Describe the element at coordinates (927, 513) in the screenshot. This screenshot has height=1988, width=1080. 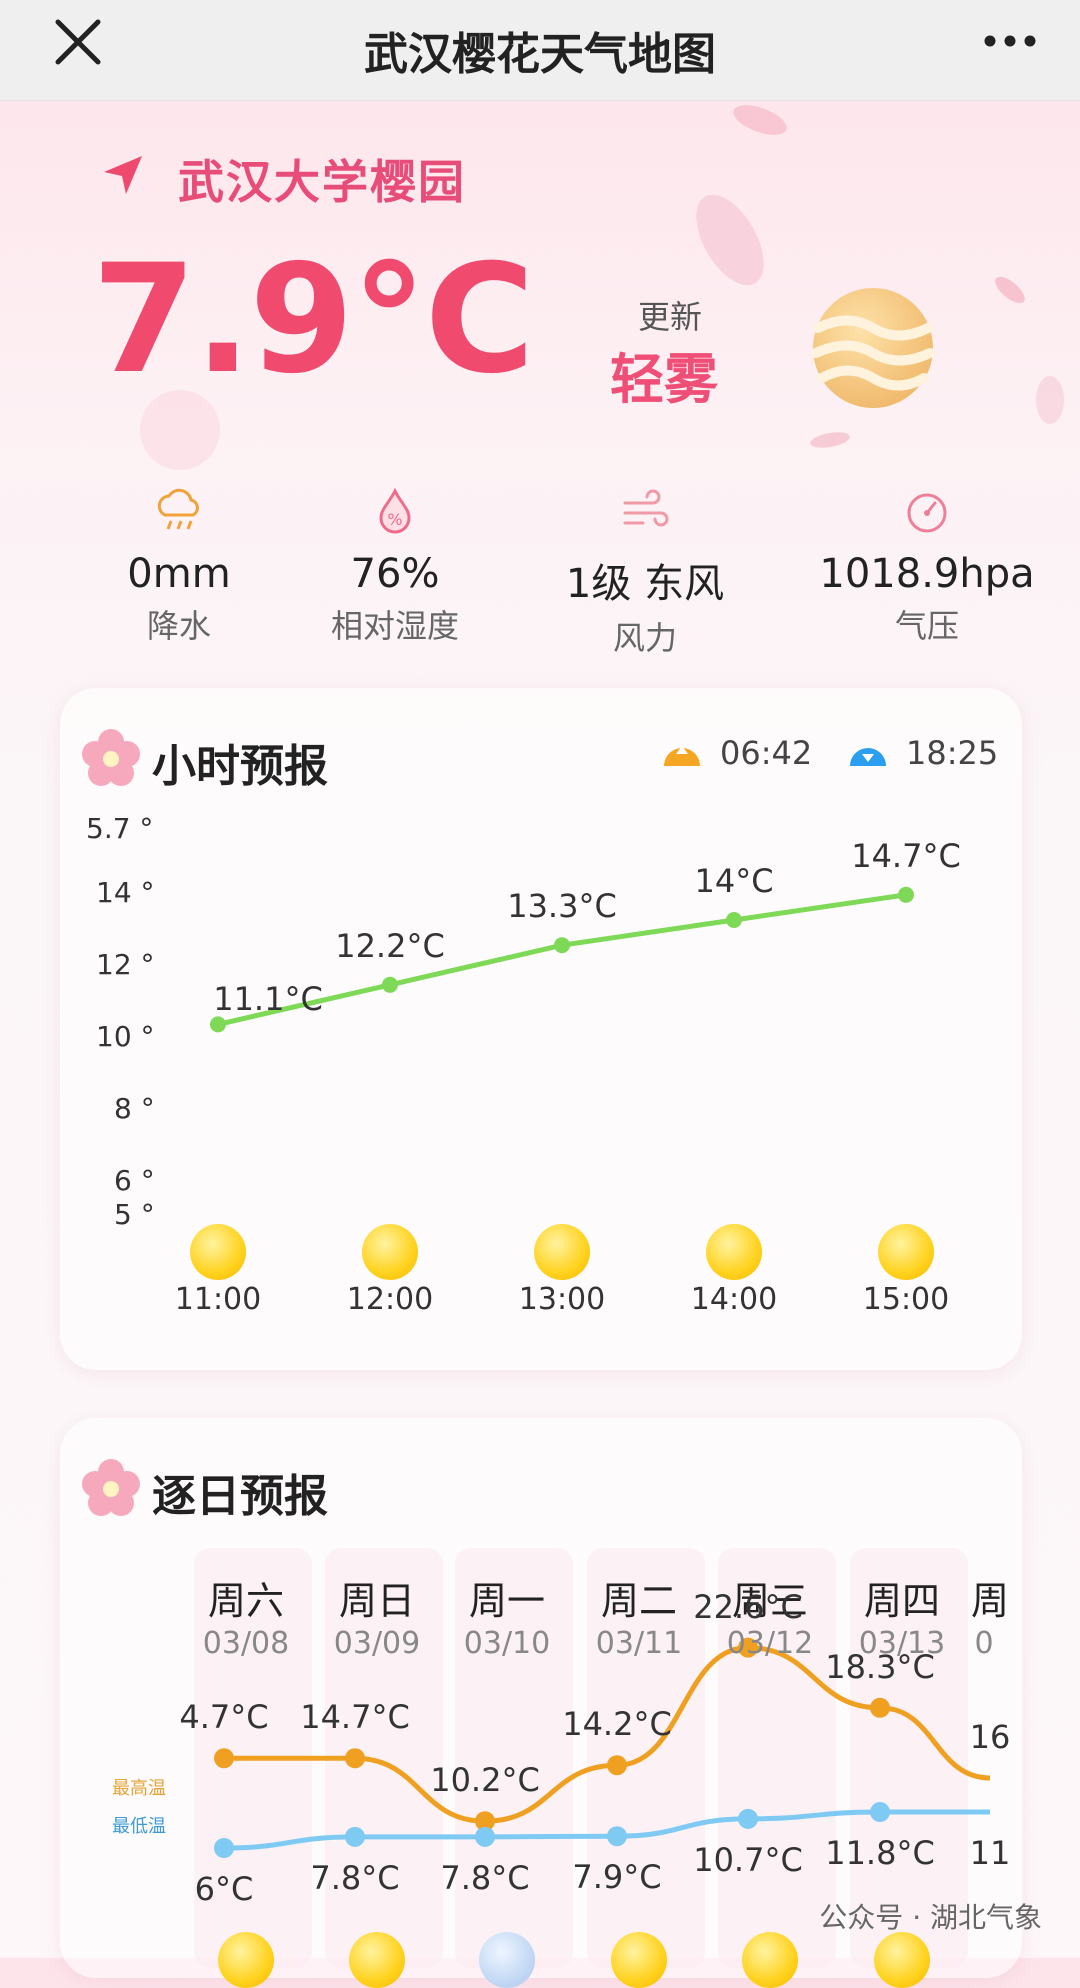
I see `pressure-gauge-icon` at that location.